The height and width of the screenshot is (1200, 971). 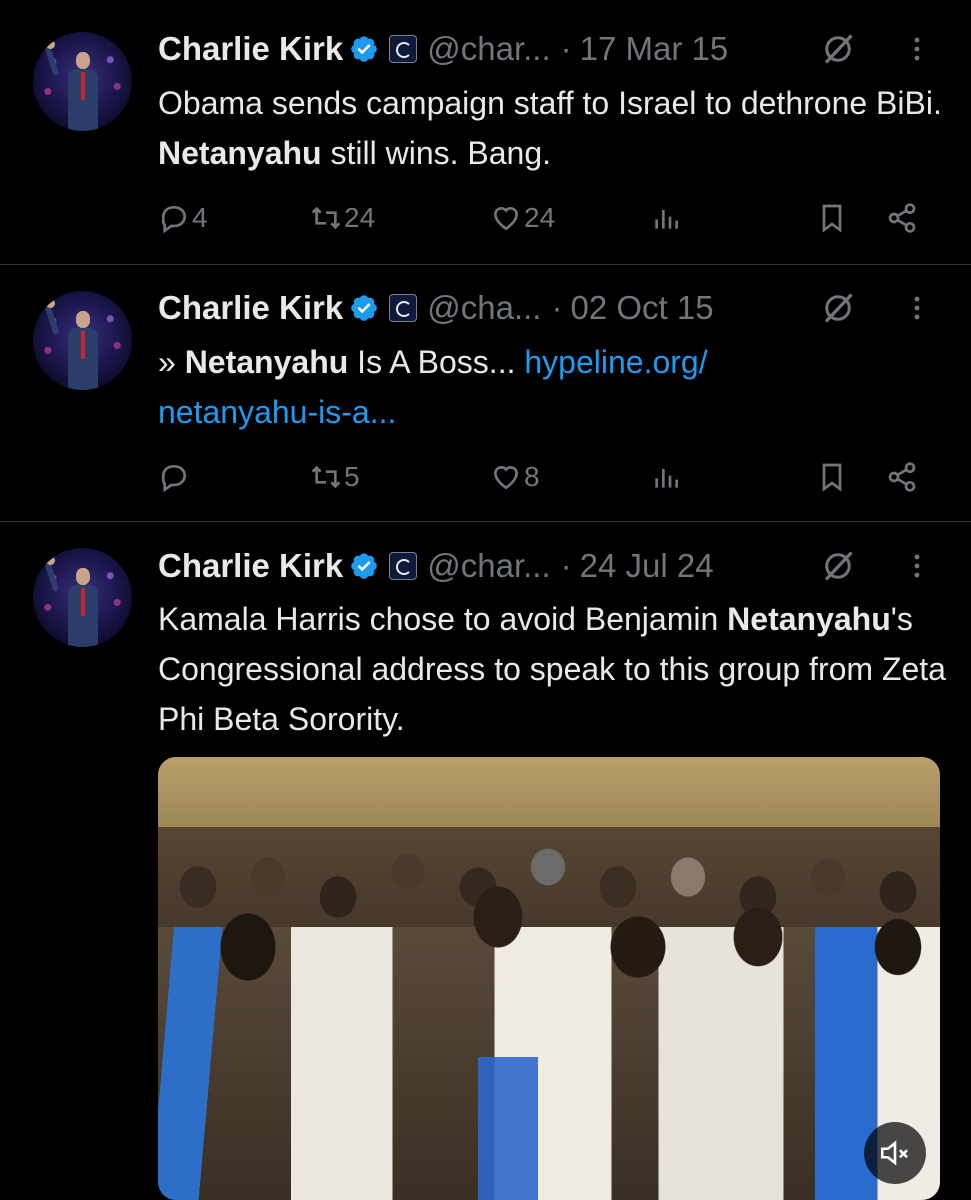 What do you see at coordinates (647, 566) in the screenshot?
I see `tweet-date: 24 Jul 24` at bounding box center [647, 566].